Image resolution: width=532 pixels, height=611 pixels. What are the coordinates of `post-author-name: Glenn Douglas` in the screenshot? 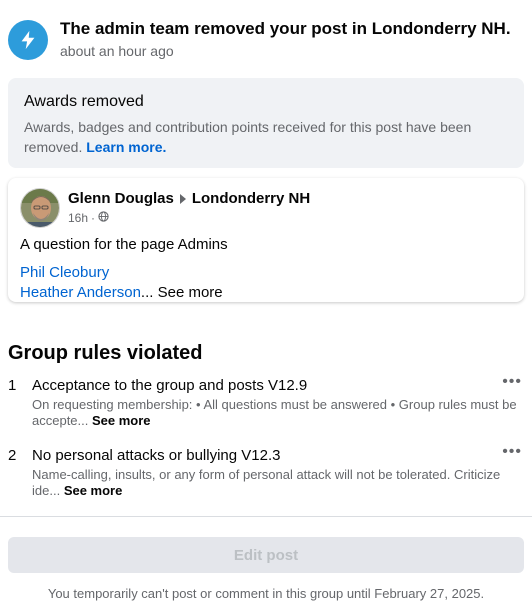 It's located at (121, 198).